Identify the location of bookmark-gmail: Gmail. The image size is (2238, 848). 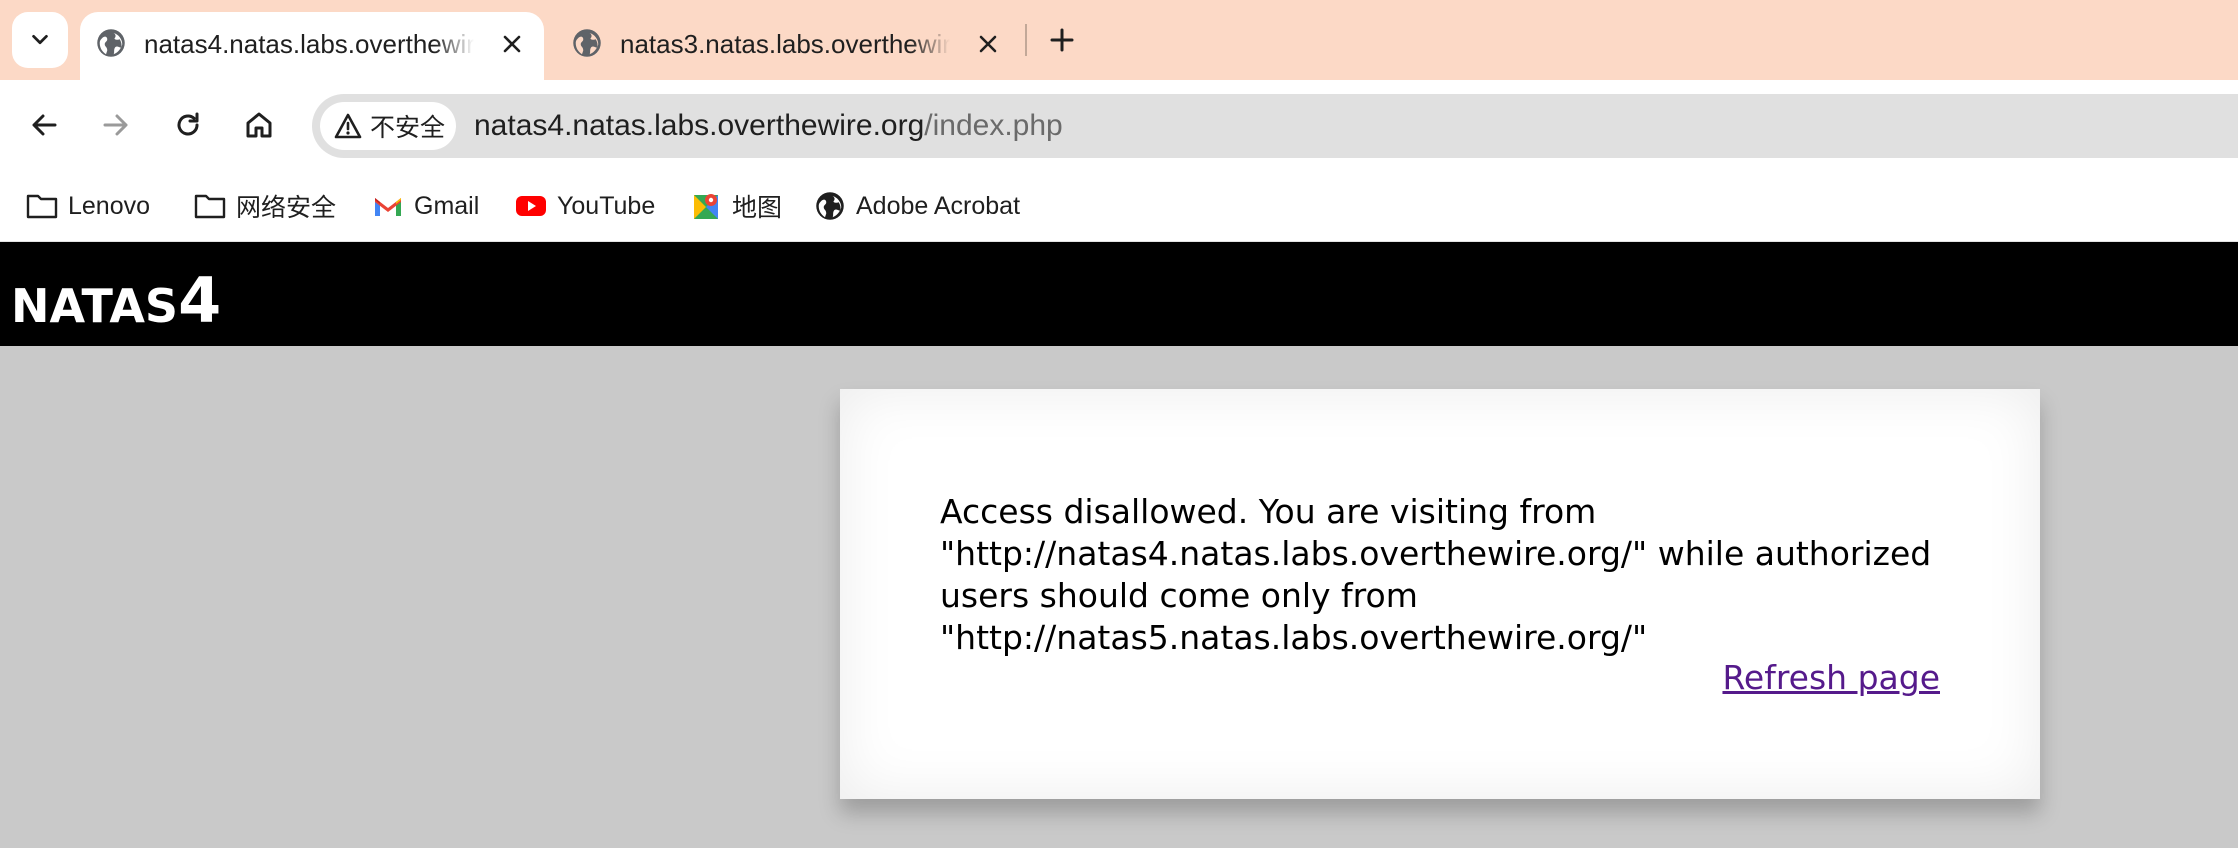
(425, 206).